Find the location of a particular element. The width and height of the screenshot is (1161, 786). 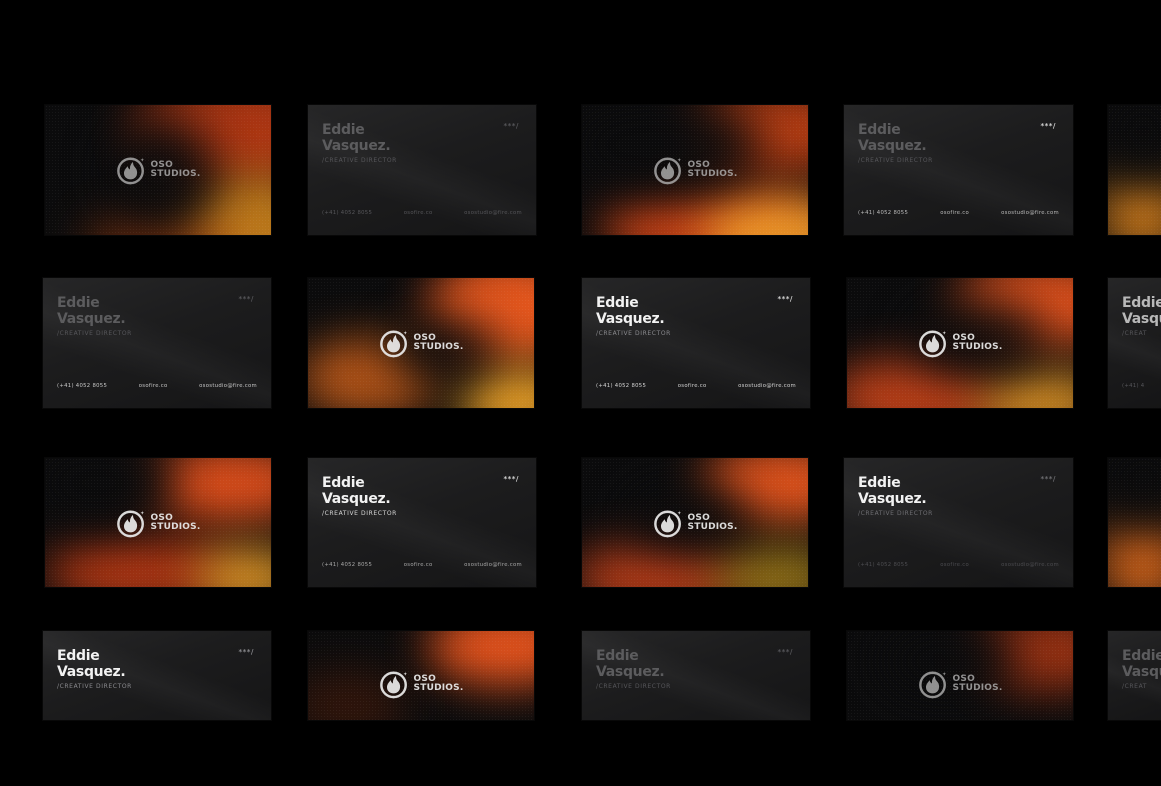

card-logo-r3c1: OSO STUDIOS. is located at coordinates (158, 522).